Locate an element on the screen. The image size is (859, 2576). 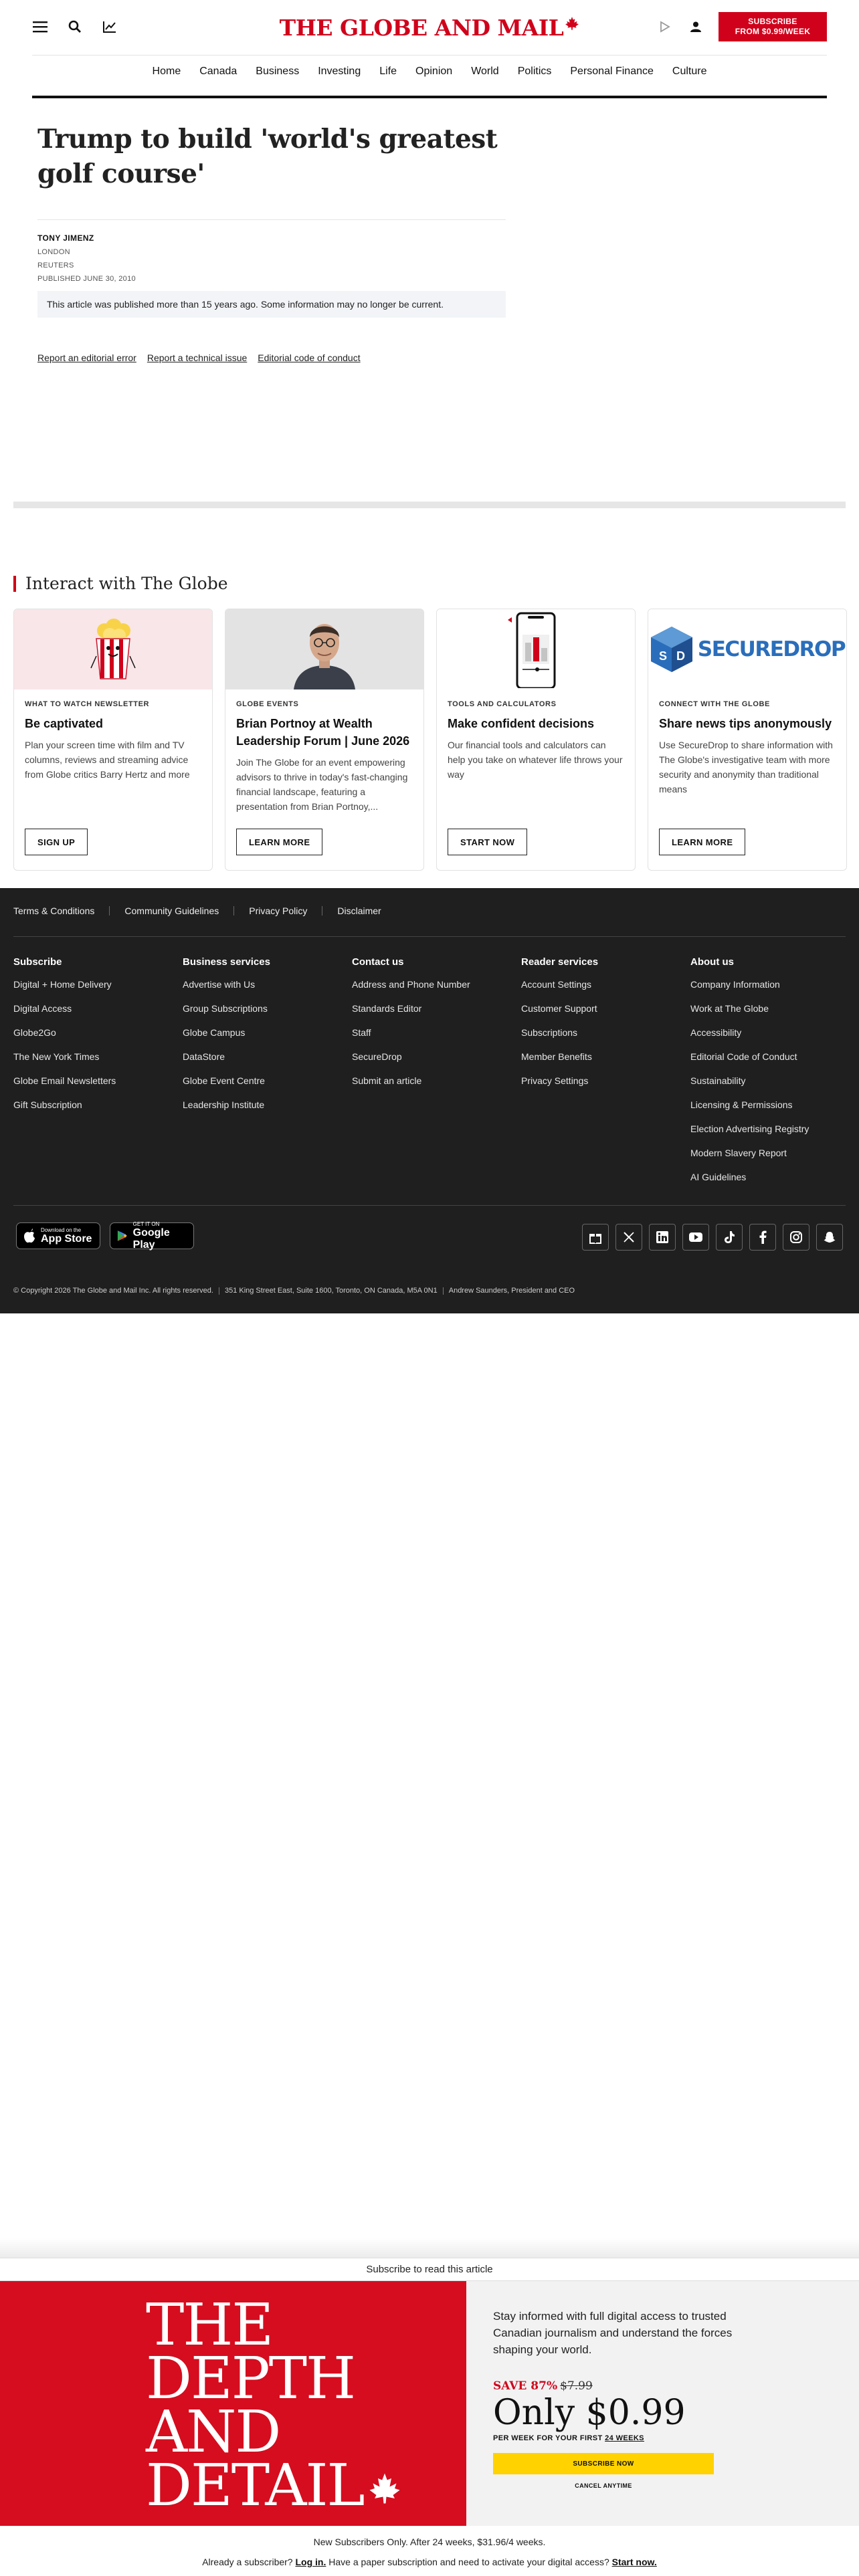
linkedin-icon is located at coordinates (662, 1237).